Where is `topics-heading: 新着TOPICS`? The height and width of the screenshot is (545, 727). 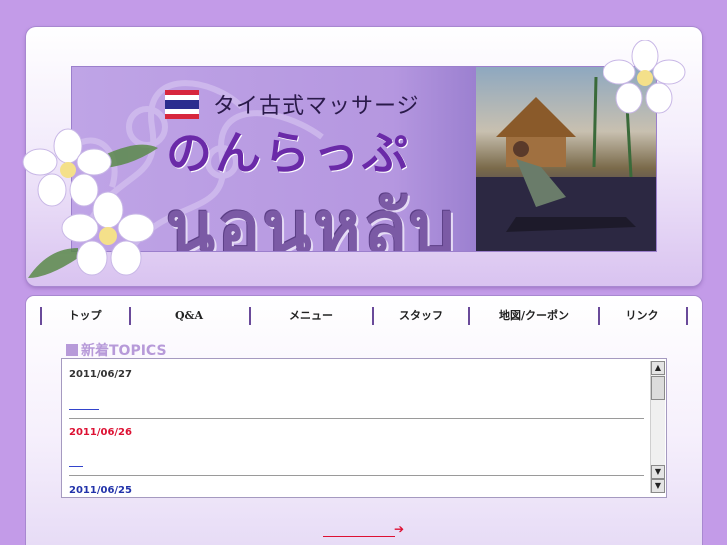
topics-heading: 新着TOPICS is located at coordinates (116, 350).